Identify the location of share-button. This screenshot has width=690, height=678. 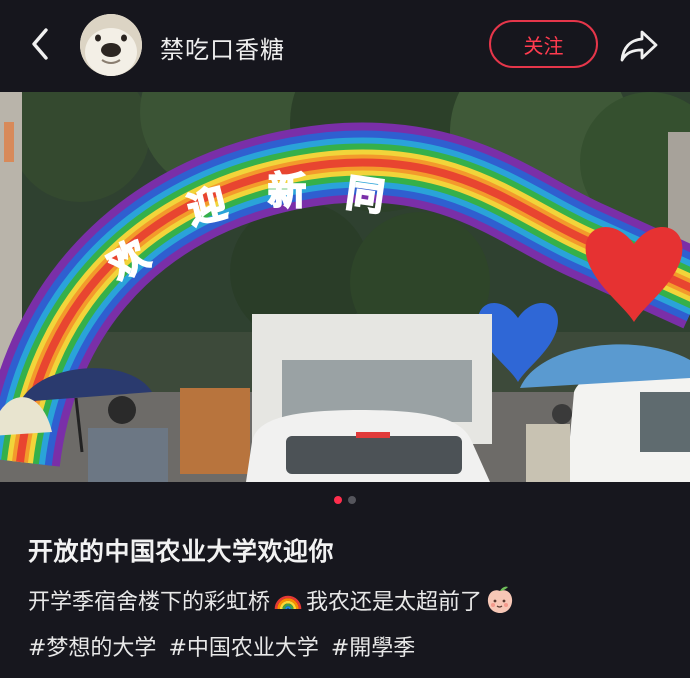
(640, 46).